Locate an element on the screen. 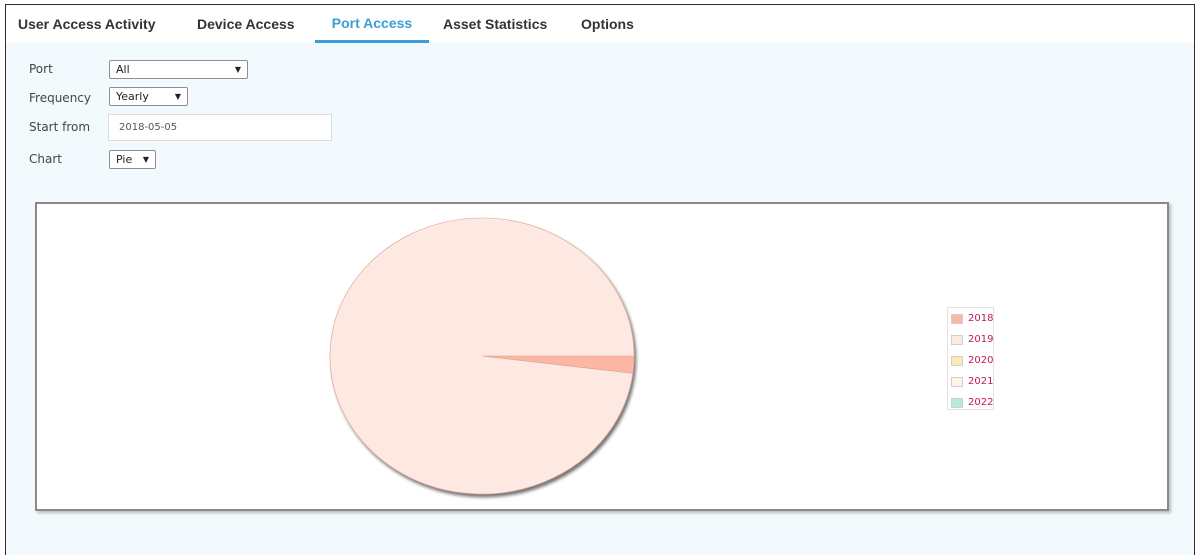 The width and height of the screenshot is (1199, 555). tab-options: Options is located at coordinates (607, 24).